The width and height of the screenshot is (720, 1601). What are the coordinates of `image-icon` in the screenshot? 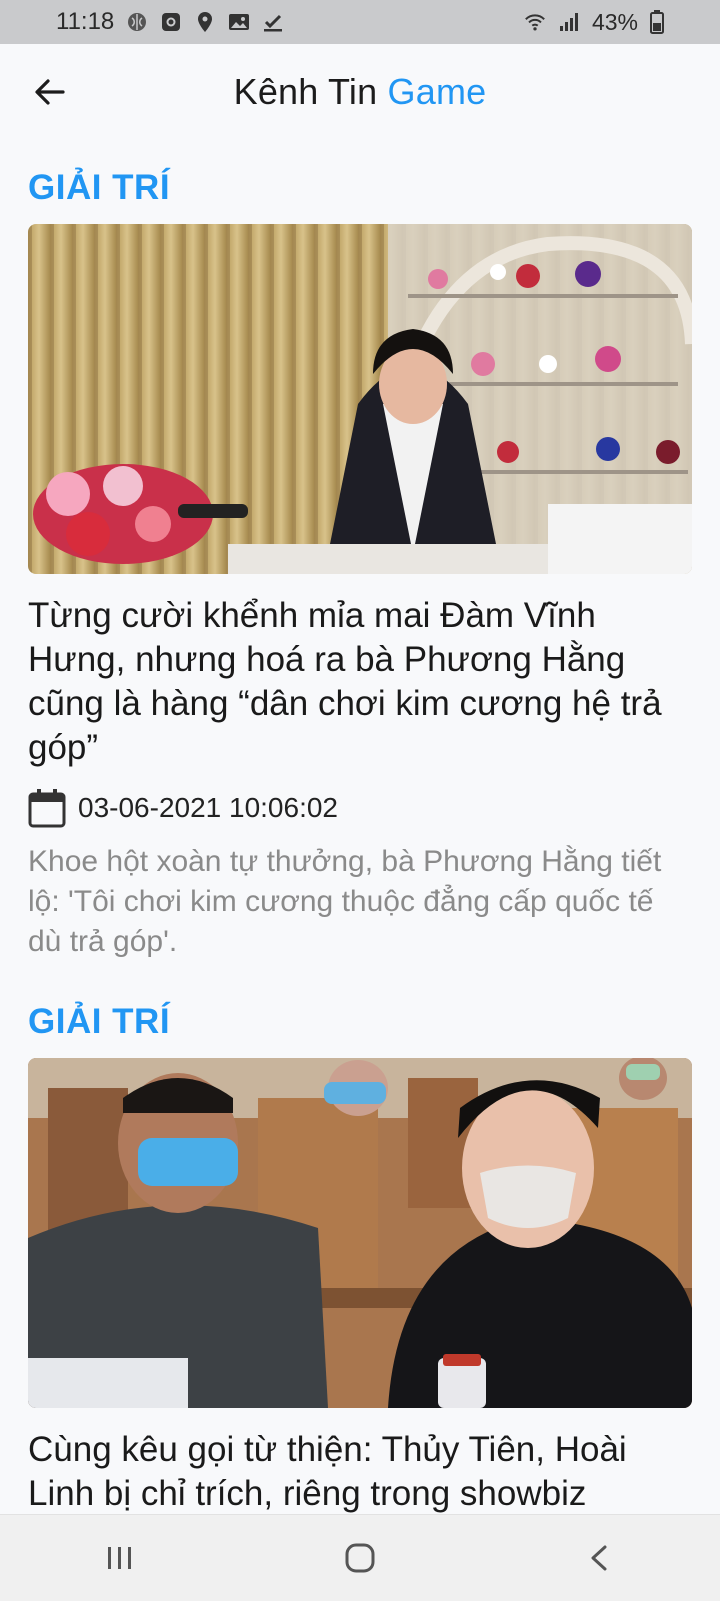 It's located at (239, 22).